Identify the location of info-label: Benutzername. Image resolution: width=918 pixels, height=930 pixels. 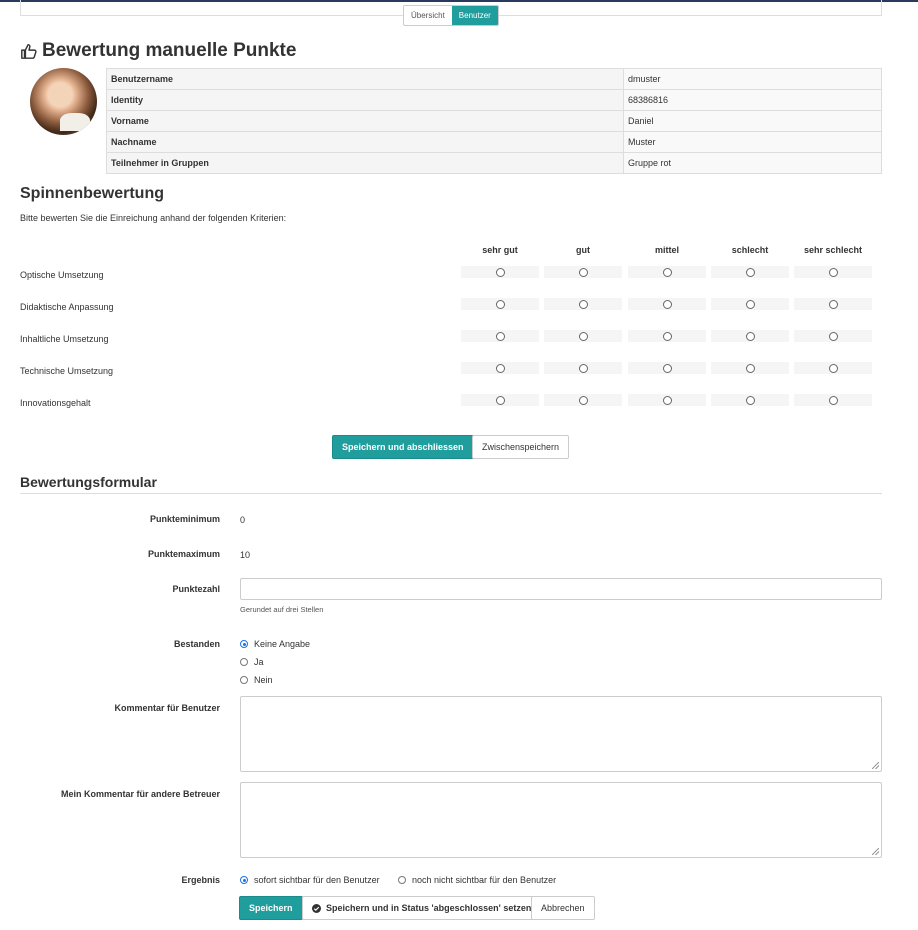
(365, 79).